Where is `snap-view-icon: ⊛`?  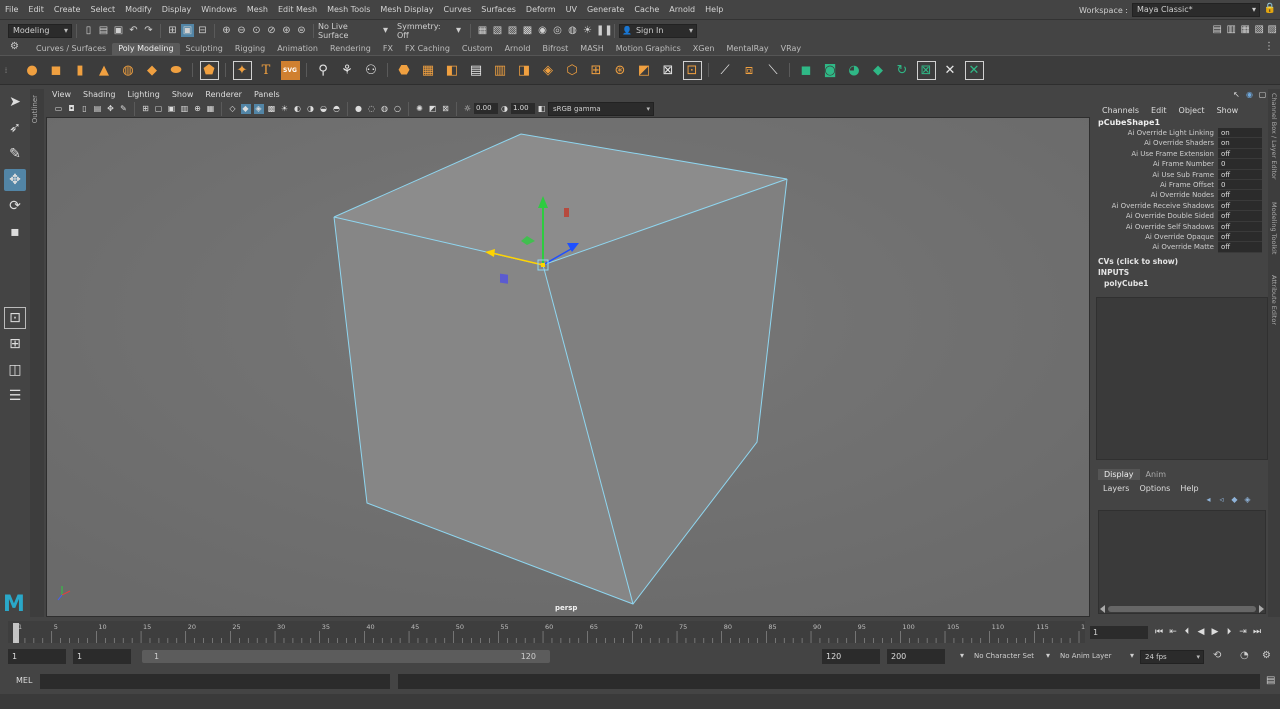 snap-view-icon: ⊛ is located at coordinates (286, 30).